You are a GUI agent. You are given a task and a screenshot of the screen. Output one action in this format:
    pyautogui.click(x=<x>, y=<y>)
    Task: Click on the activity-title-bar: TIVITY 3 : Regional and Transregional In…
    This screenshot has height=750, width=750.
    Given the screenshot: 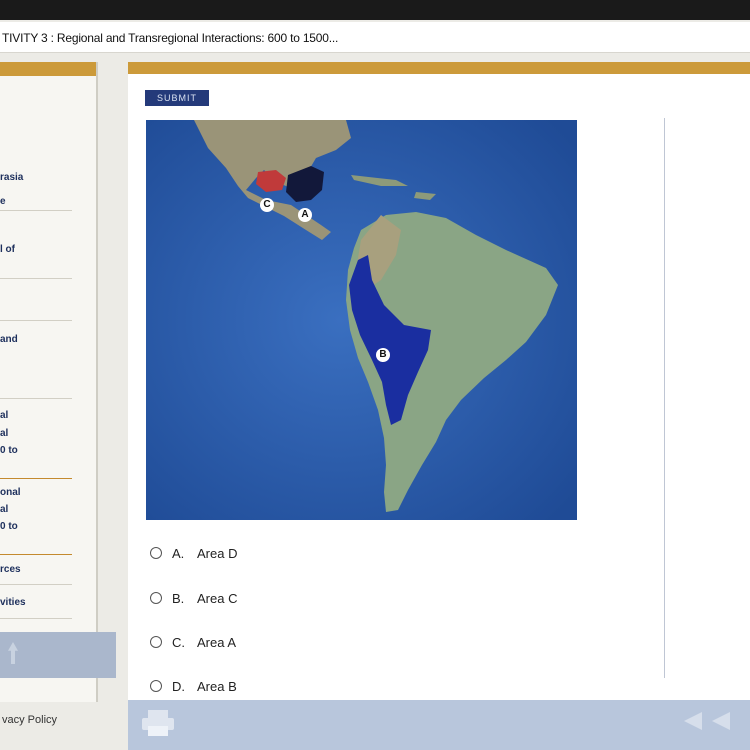 What is the action you would take?
    pyautogui.click(x=375, y=37)
    